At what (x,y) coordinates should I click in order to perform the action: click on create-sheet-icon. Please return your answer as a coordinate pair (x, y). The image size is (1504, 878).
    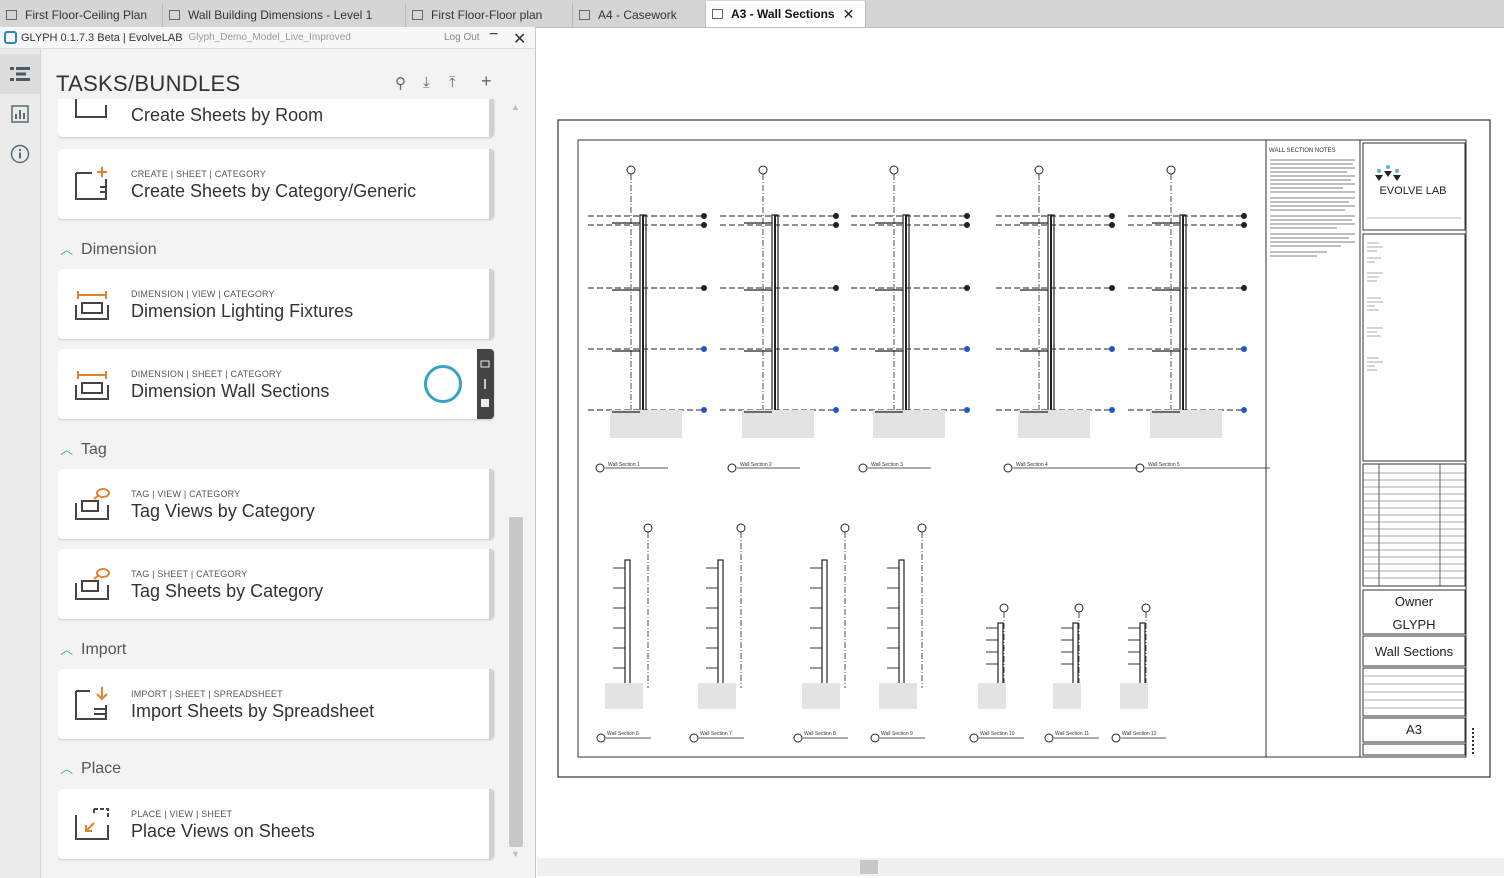
    Looking at the image, I should click on (91, 183).